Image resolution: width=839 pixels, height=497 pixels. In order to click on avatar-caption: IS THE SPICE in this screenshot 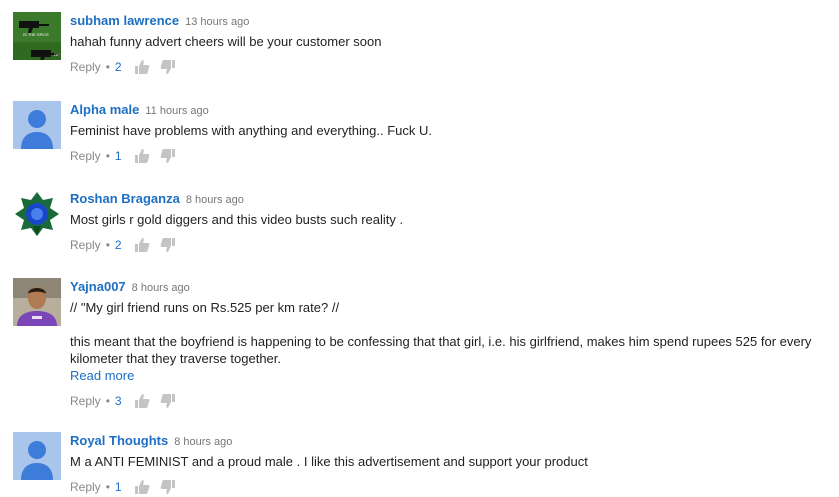, I will do `click(36, 34)`.